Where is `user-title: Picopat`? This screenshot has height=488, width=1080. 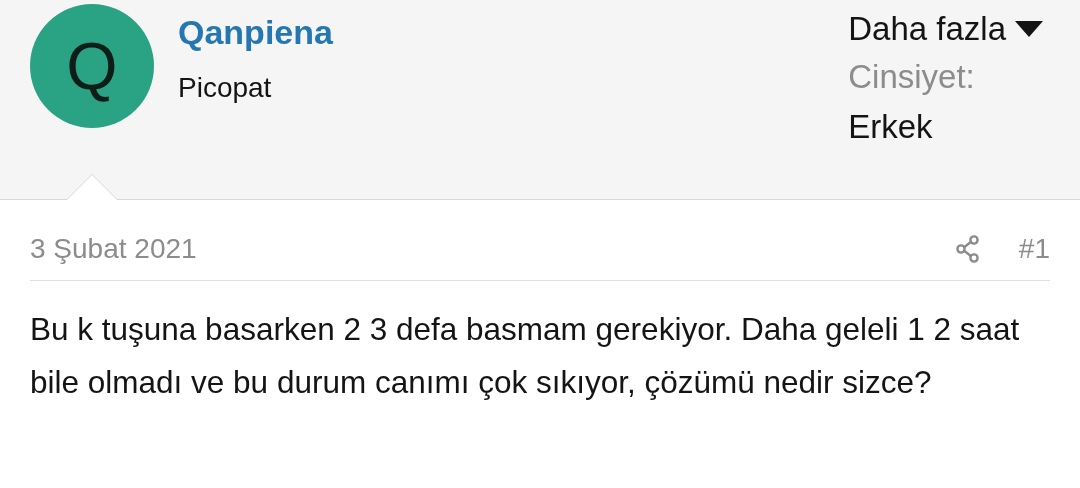 user-title: Picopat is located at coordinates (225, 87).